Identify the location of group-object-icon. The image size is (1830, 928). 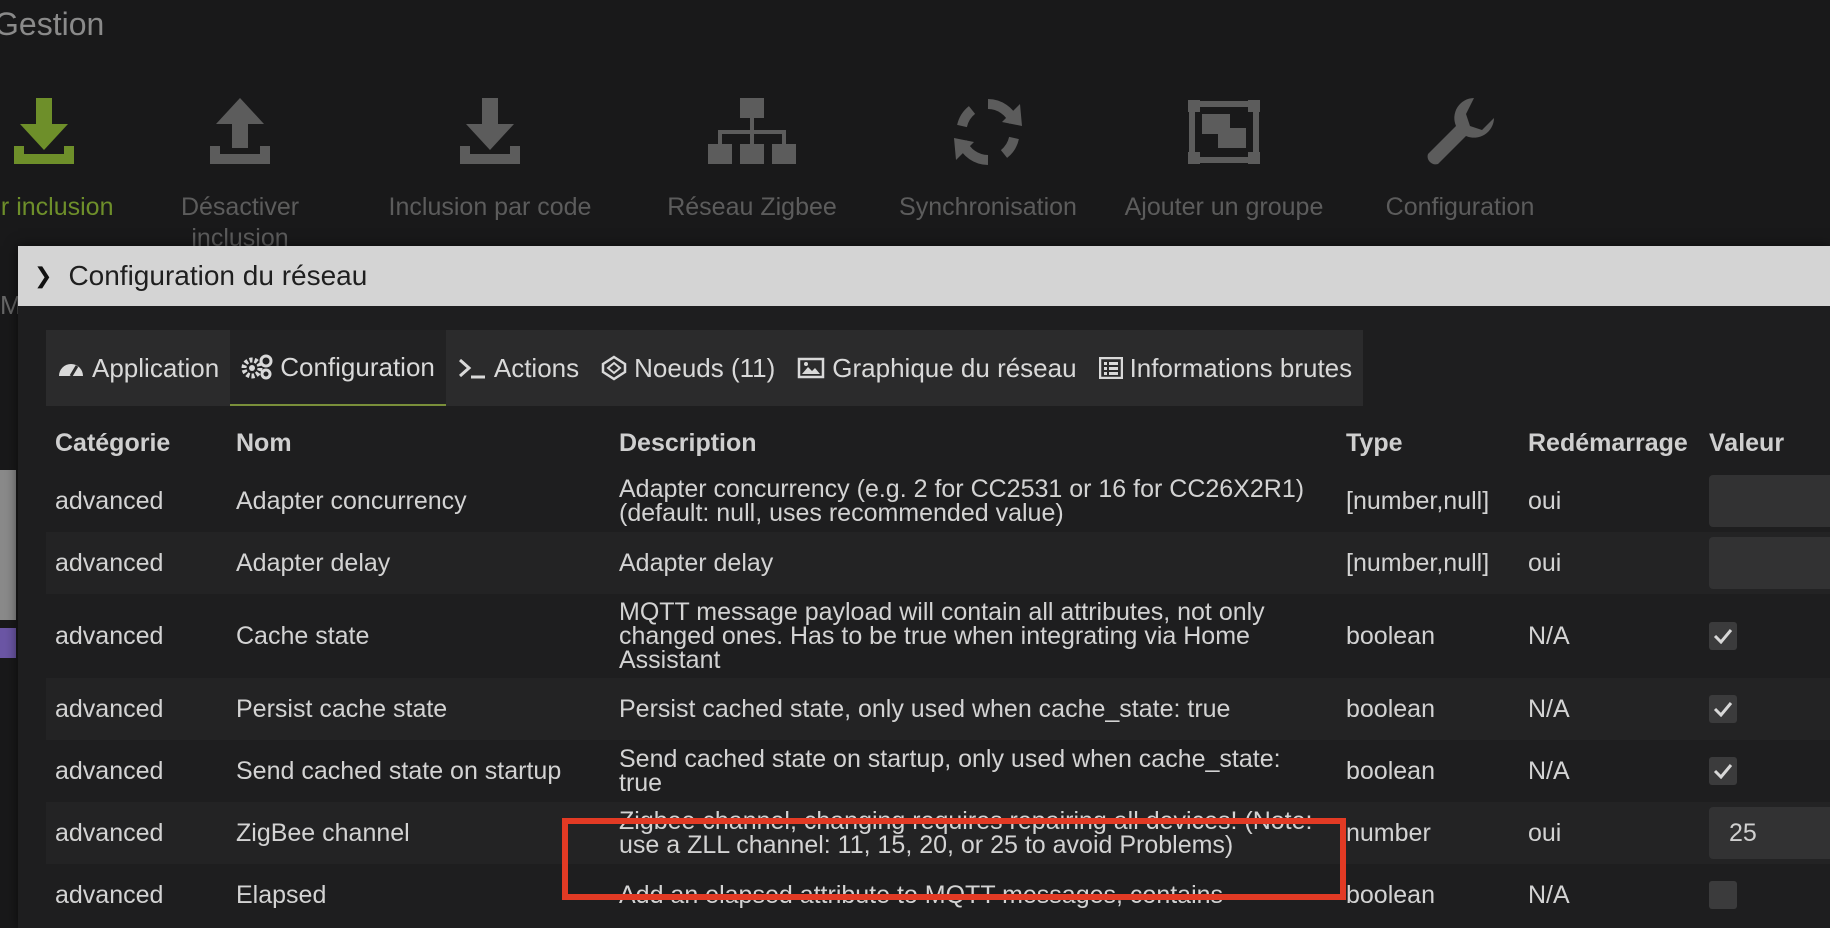
(1224, 132).